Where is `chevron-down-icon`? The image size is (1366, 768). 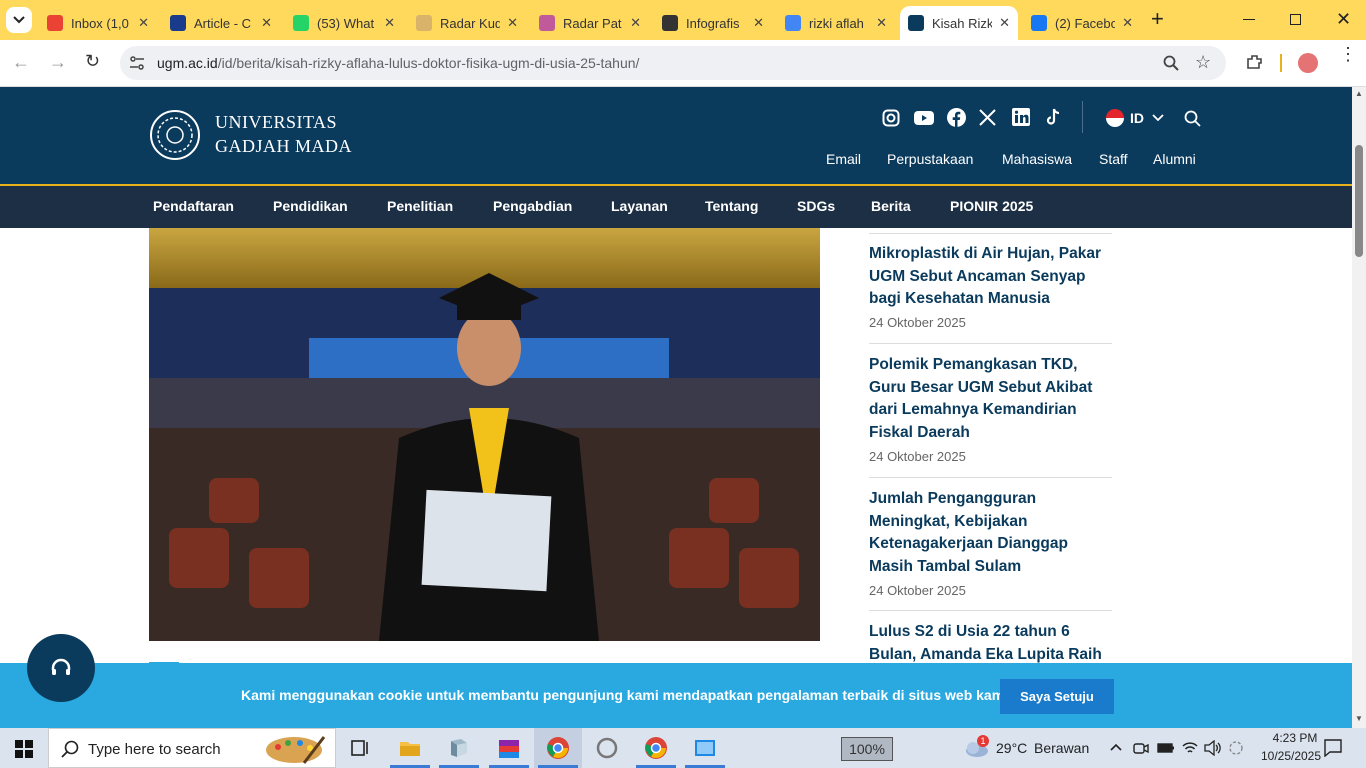
chevron-down-icon is located at coordinates (1158, 118).